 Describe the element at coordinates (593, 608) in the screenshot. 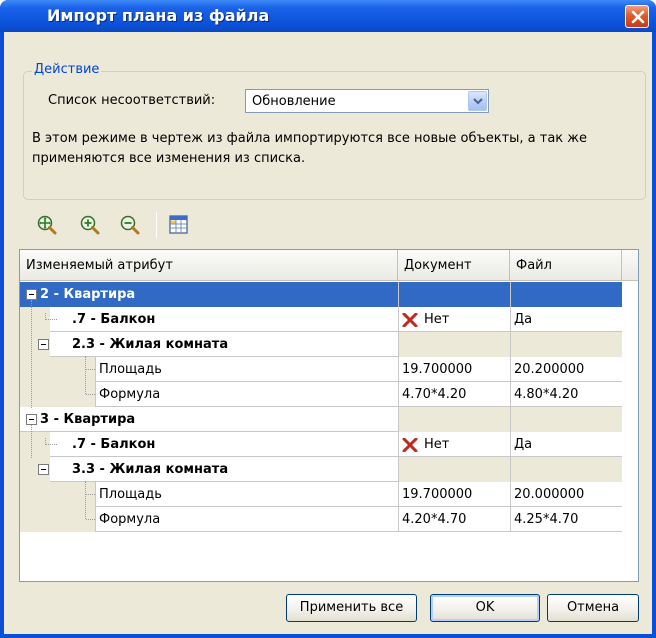

I see `cancel-button: Отмена` at that location.